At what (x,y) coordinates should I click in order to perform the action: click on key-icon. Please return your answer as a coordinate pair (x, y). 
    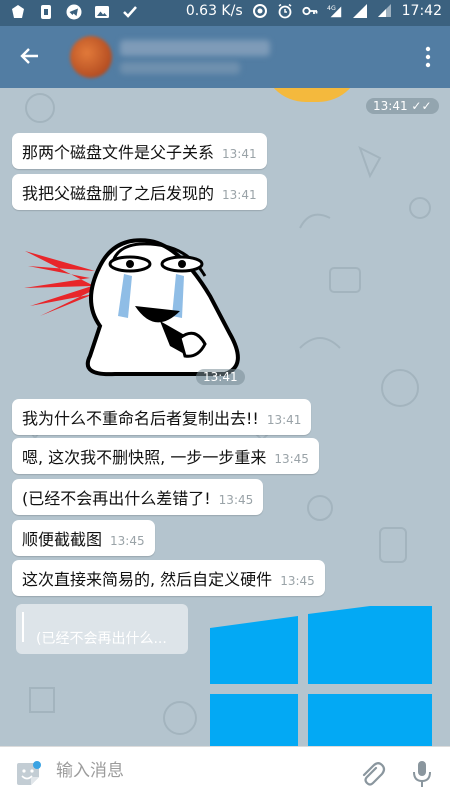
    Looking at the image, I should click on (310, 11).